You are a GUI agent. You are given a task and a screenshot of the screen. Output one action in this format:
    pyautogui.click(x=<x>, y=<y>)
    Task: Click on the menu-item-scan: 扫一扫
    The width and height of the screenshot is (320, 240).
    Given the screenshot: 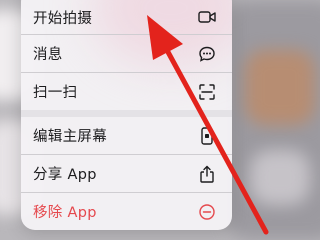 What is the action you would take?
    pyautogui.click(x=126, y=91)
    